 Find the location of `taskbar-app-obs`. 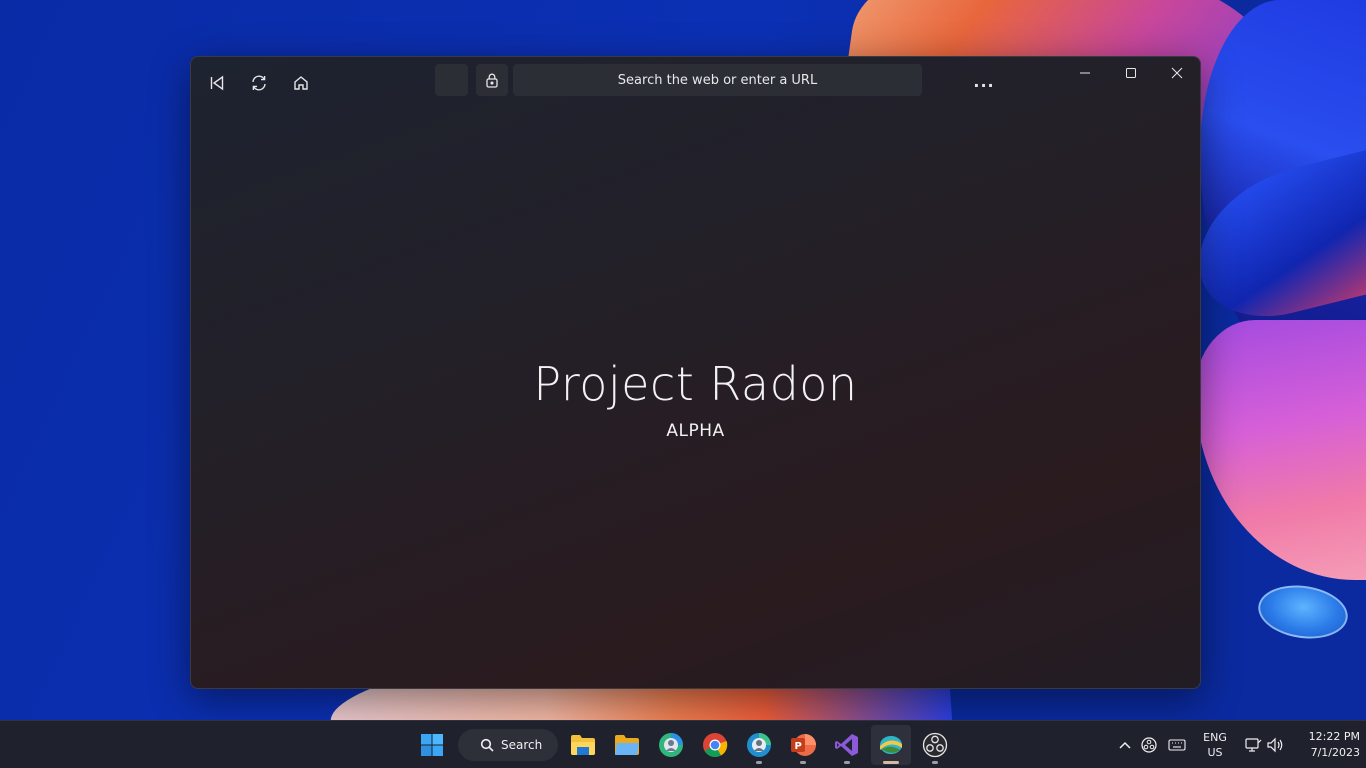

taskbar-app-obs is located at coordinates (935, 745).